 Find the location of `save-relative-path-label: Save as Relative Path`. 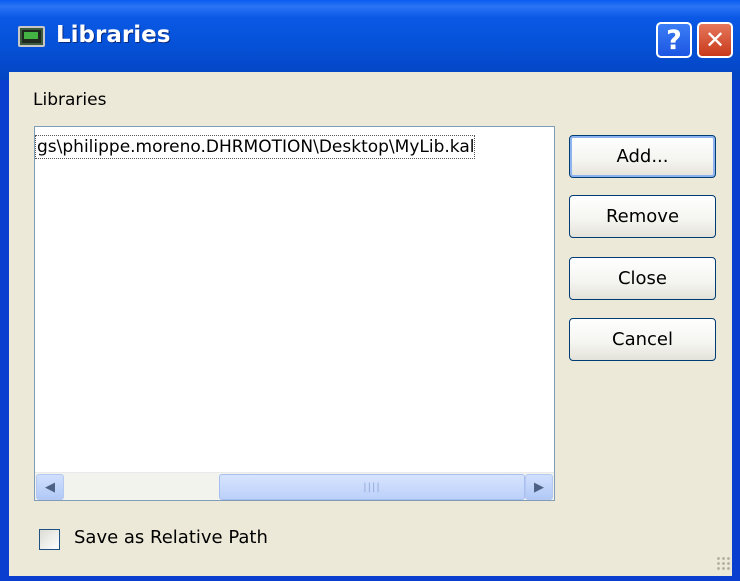

save-relative-path-label: Save as Relative Path is located at coordinates (171, 537).